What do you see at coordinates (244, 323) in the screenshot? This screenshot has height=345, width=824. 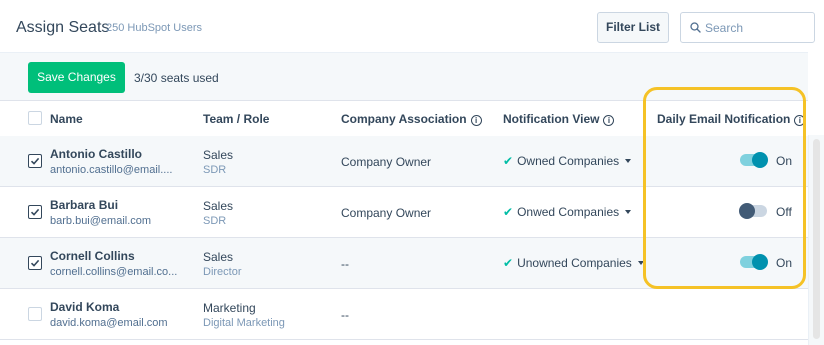 I see `user-role: Digital Marketing` at bounding box center [244, 323].